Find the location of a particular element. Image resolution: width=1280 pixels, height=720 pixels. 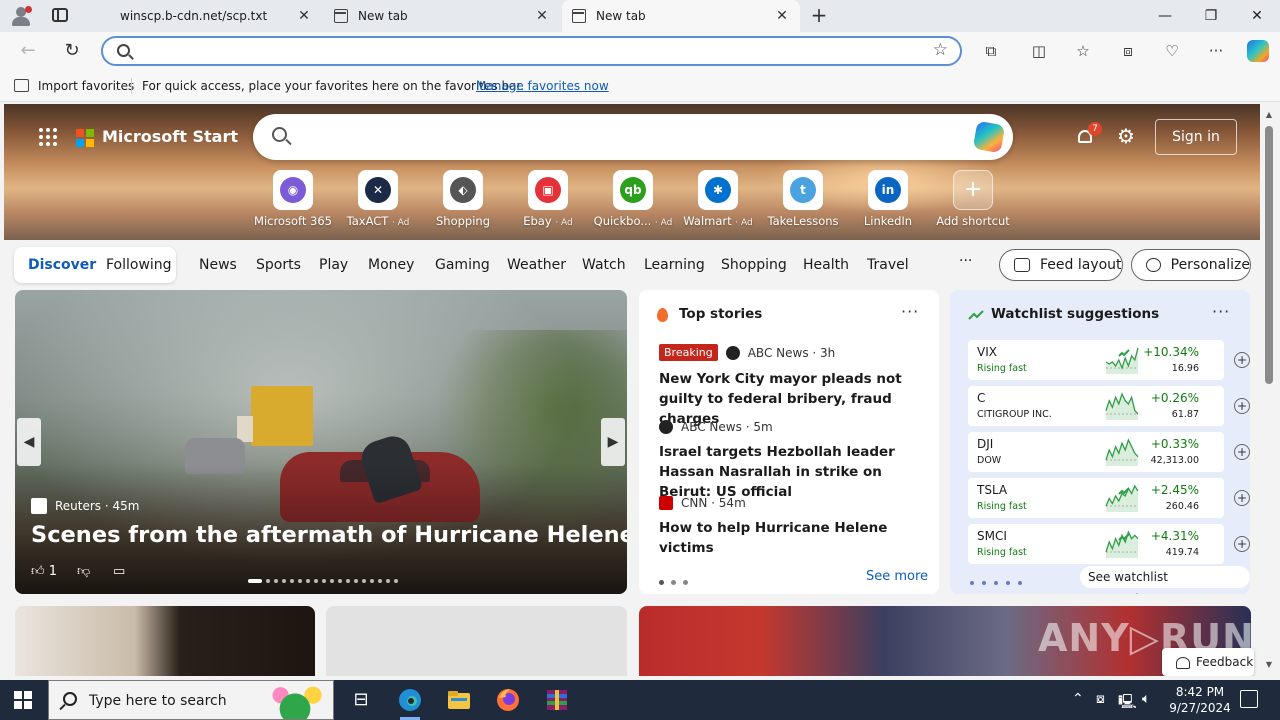

tab-winscp: winscp.b-cdn.net/scp.txt ✕ is located at coordinates (204, 63).